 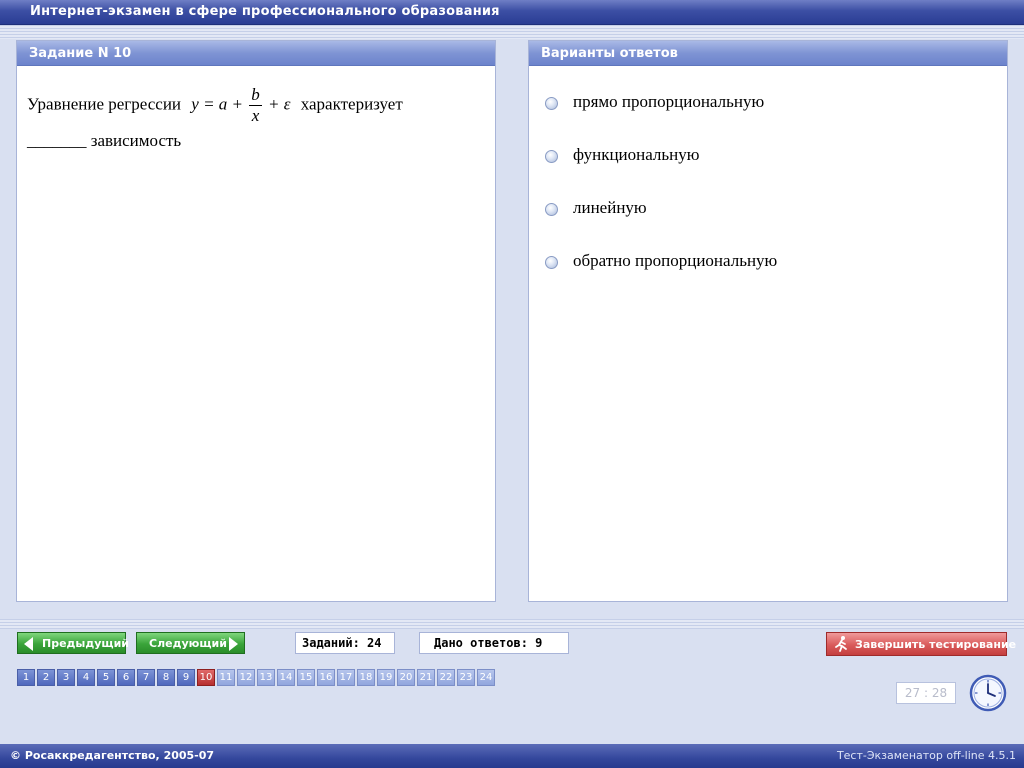 What do you see at coordinates (988, 693) in the screenshot?
I see `clock-icon` at bounding box center [988, 693].